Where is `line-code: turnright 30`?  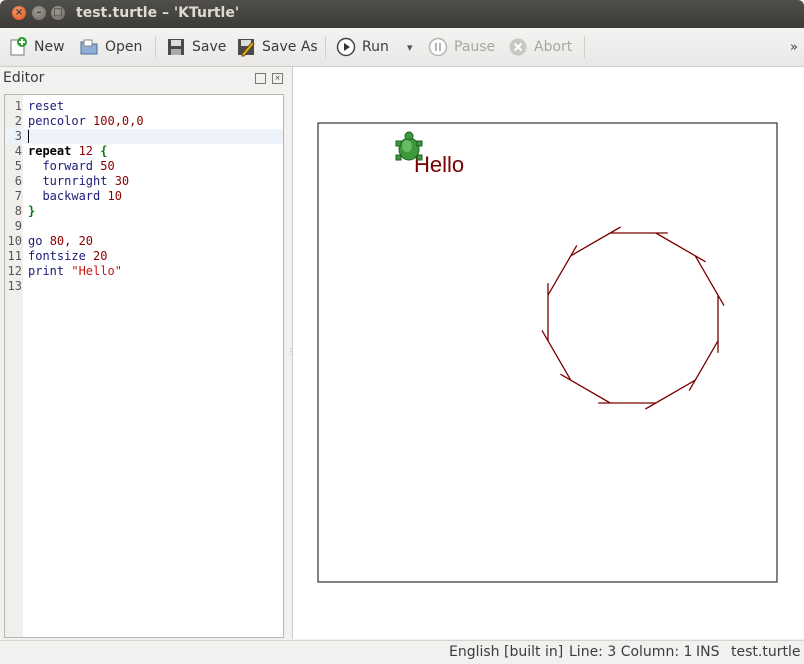 line-code: turnright 30 is located at coordinates (78, 181).